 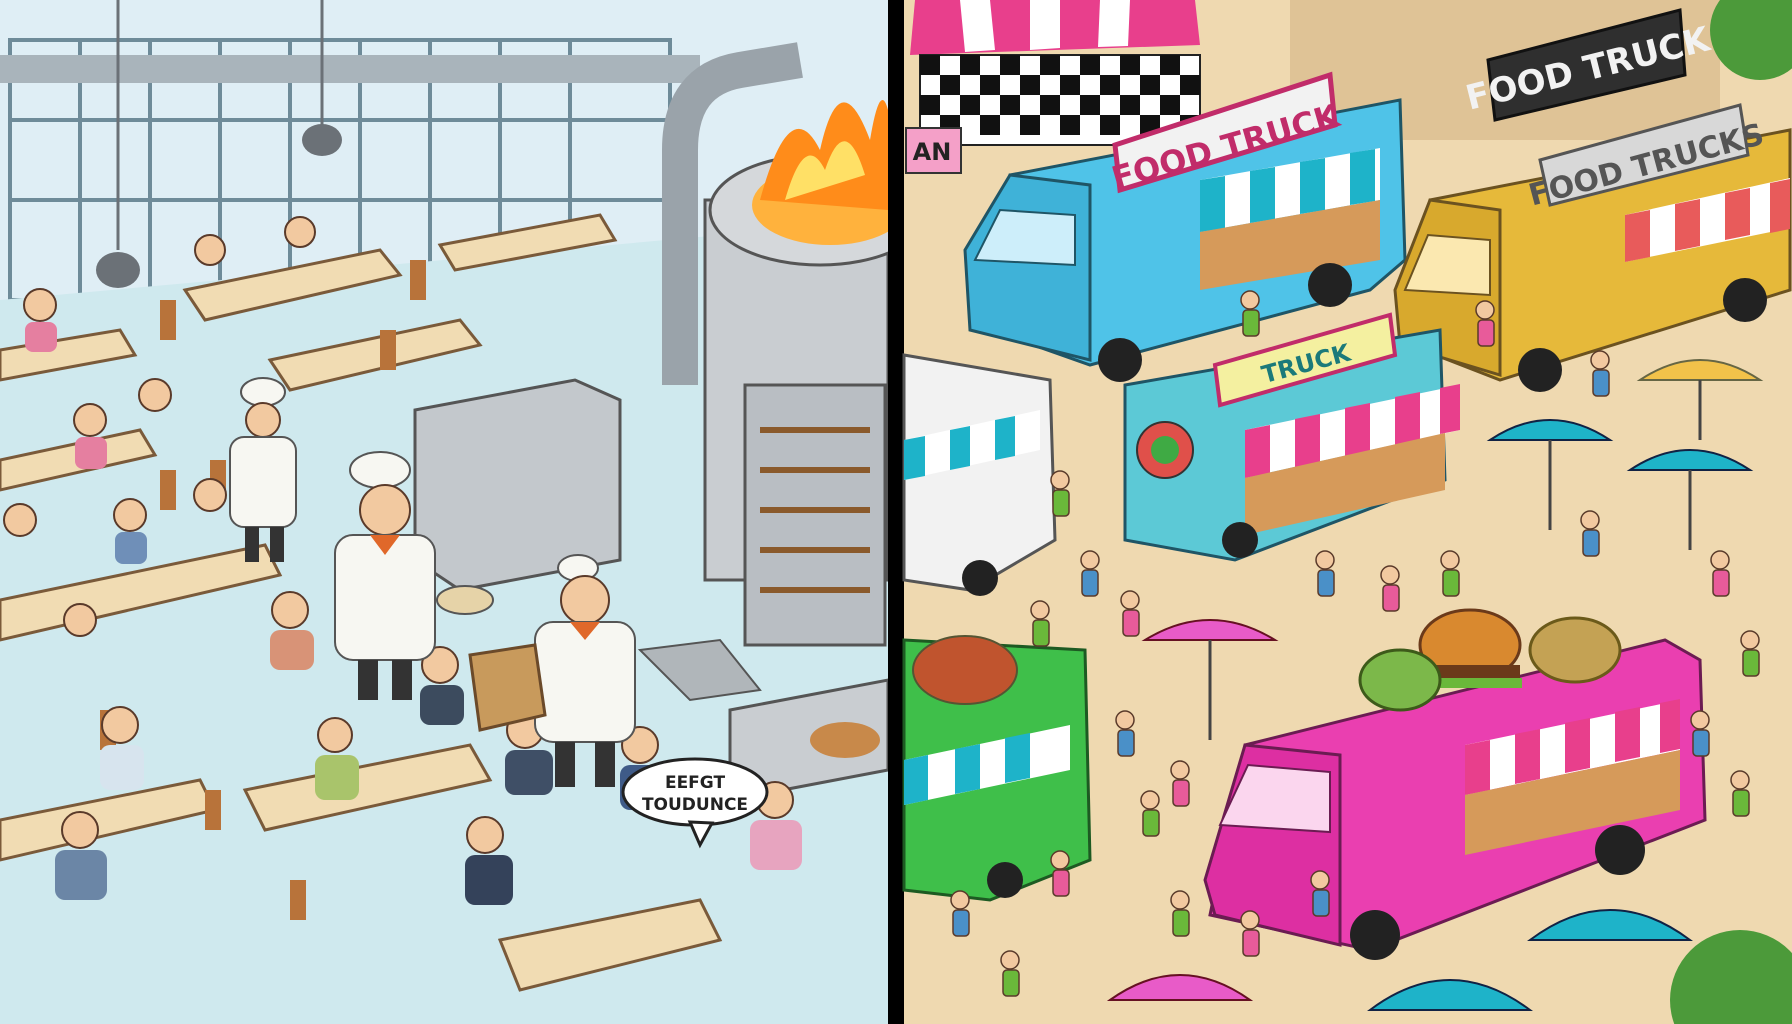 I want to click on striped-tent, so click(x=1055, y=73).